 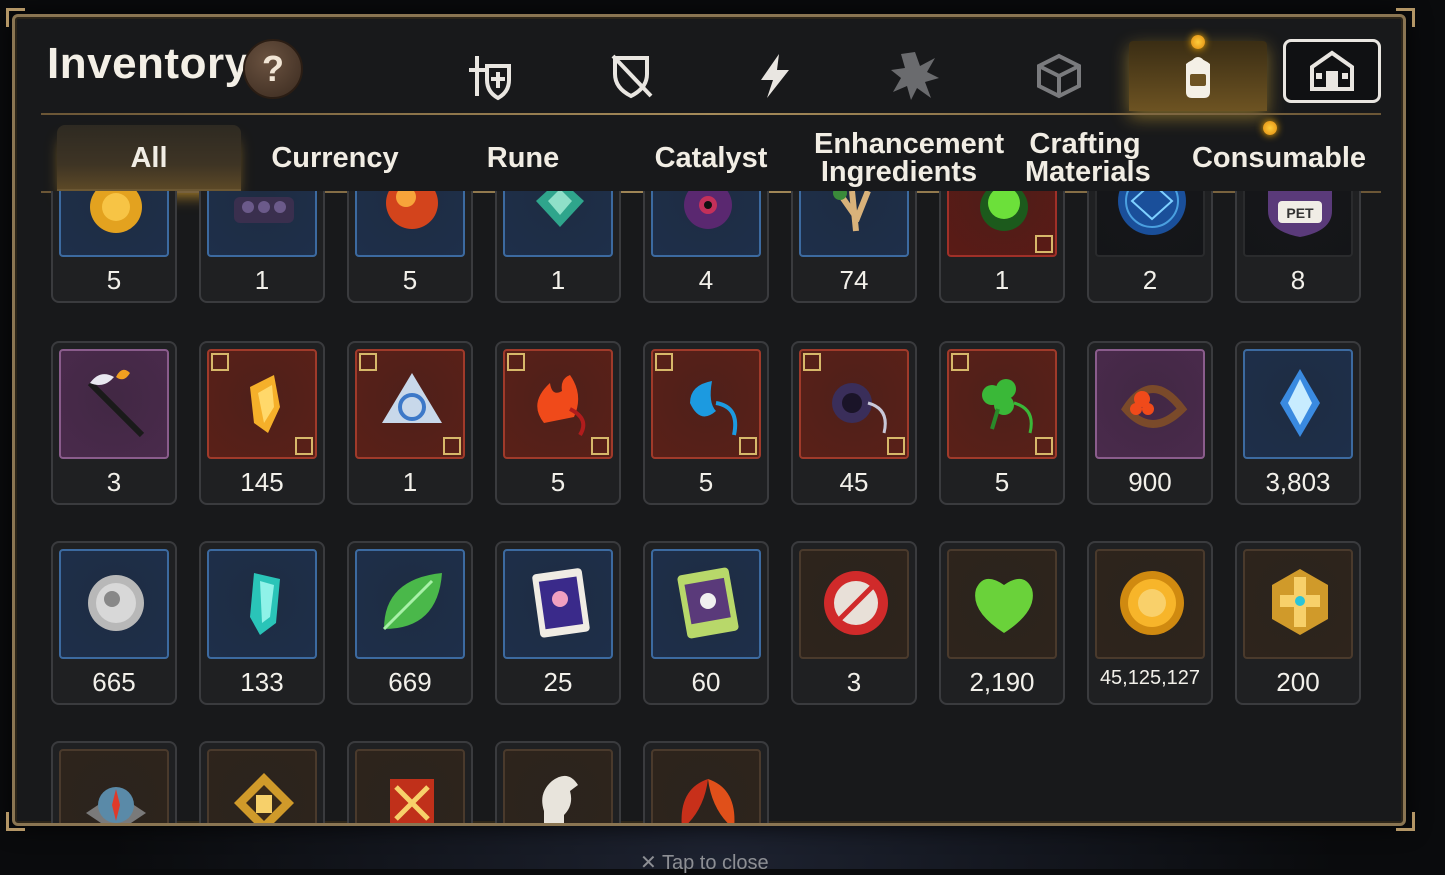 What do you see at coordinates (1004, 605) in the screenshot?
I see `green-heart-icon` at bounding box center [1004, 605].